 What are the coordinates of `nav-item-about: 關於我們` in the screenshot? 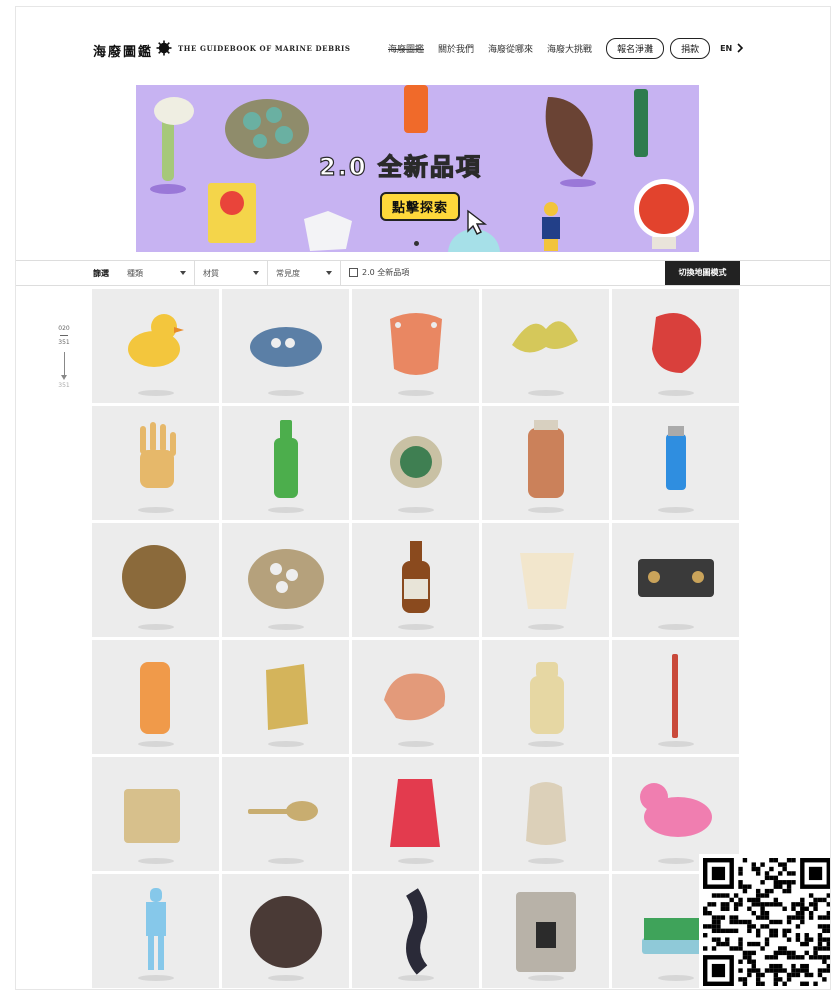 It's located at (456, 48).